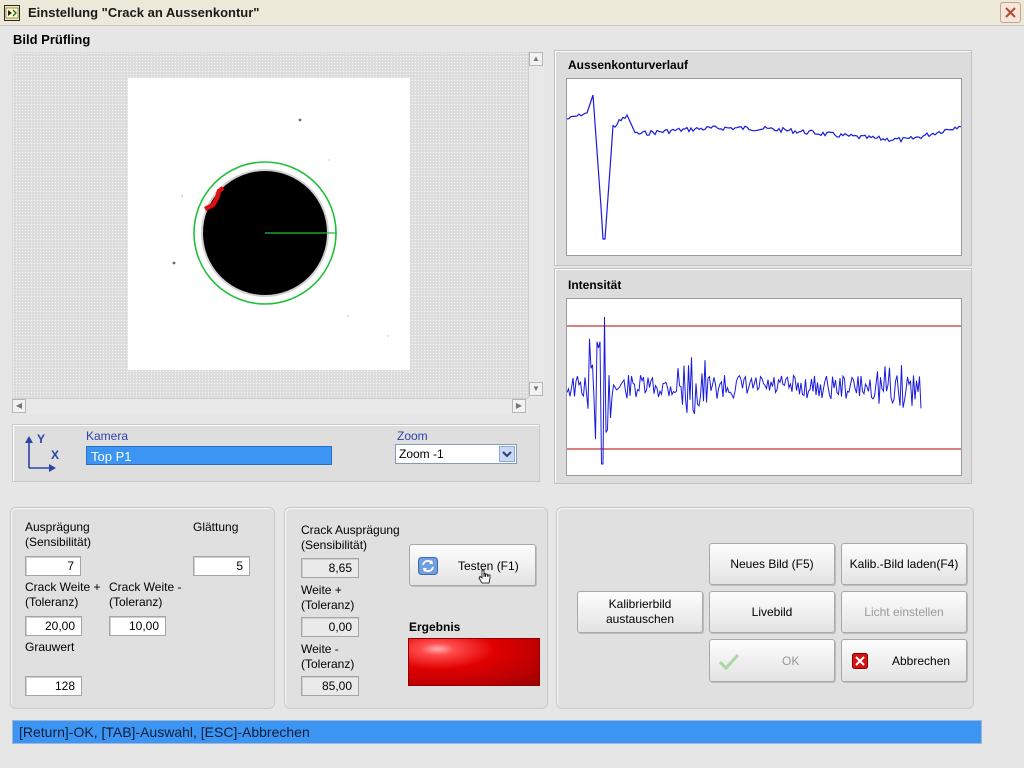  What do you see at coordinates (58, 542) in the screenshot?
I see `auspraegung-sub-label: (Sensibilität)` at bounding box center [58, 542].